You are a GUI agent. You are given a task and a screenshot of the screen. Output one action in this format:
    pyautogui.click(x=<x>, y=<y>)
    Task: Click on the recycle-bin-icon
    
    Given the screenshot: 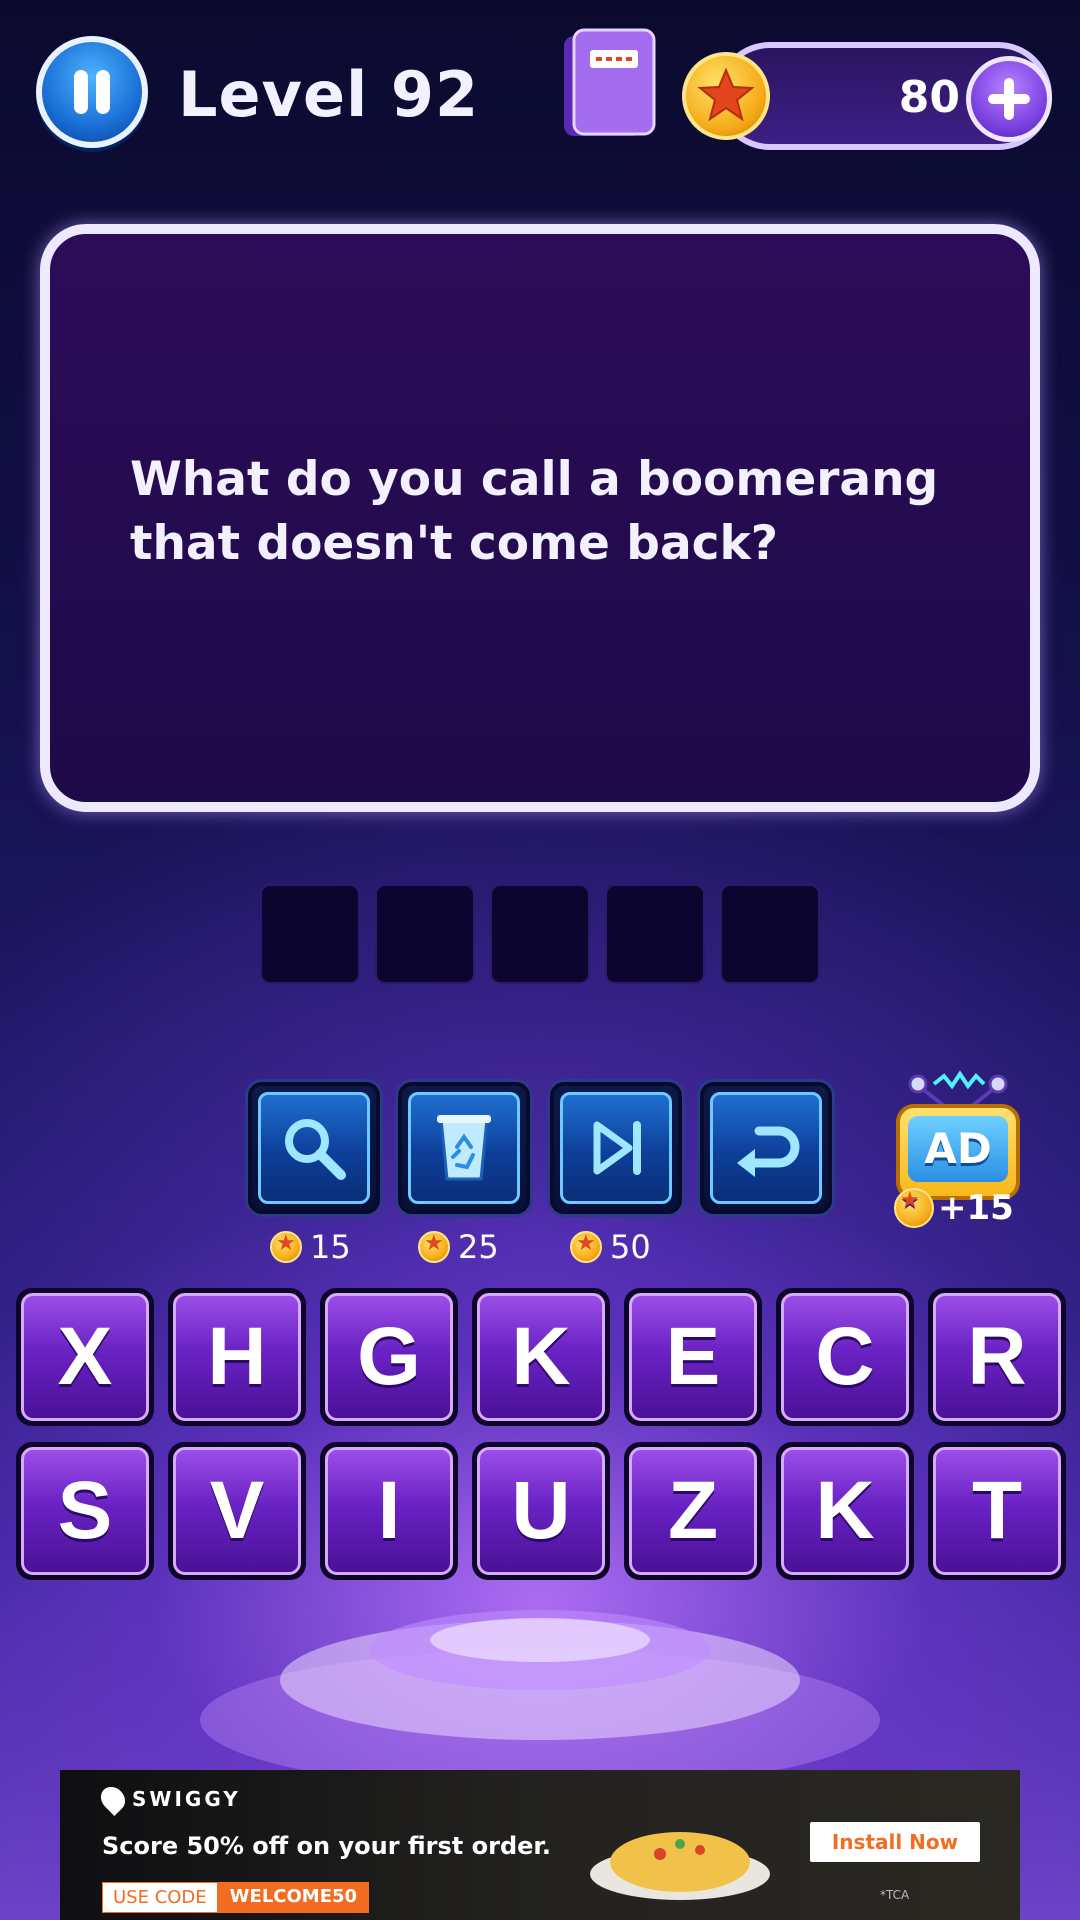 What is the action you would take?
    pyautogui.click(x=464, y=1148)
    